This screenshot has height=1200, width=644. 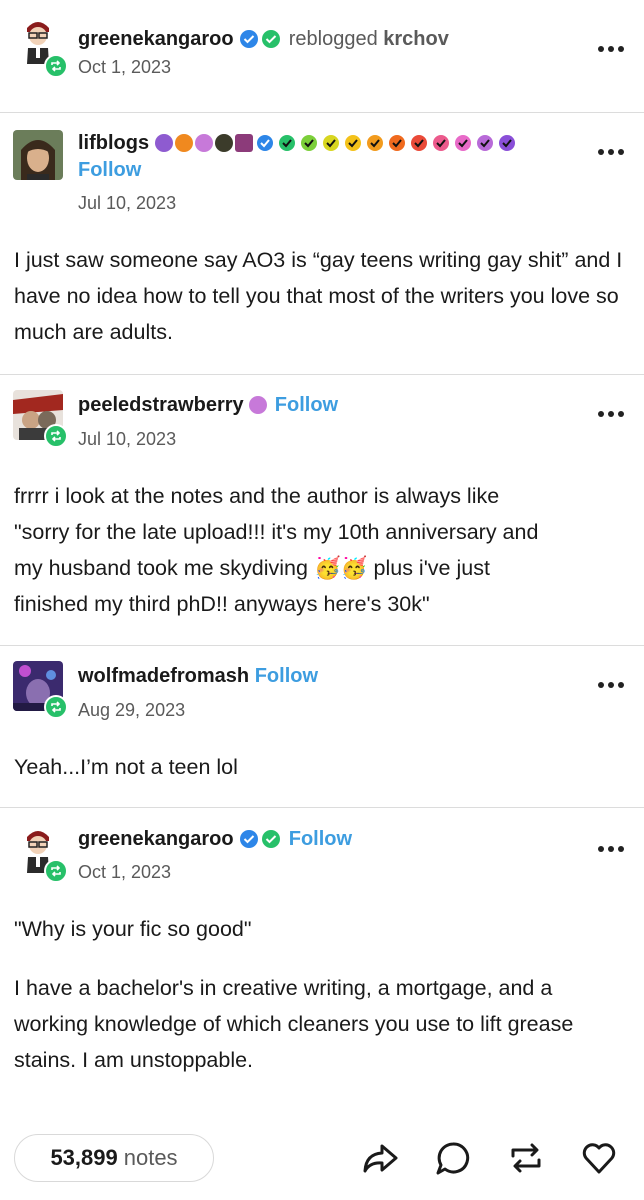 I want to click on party-emoji-icon: 🥳🥳, so click(x=340, y=568).